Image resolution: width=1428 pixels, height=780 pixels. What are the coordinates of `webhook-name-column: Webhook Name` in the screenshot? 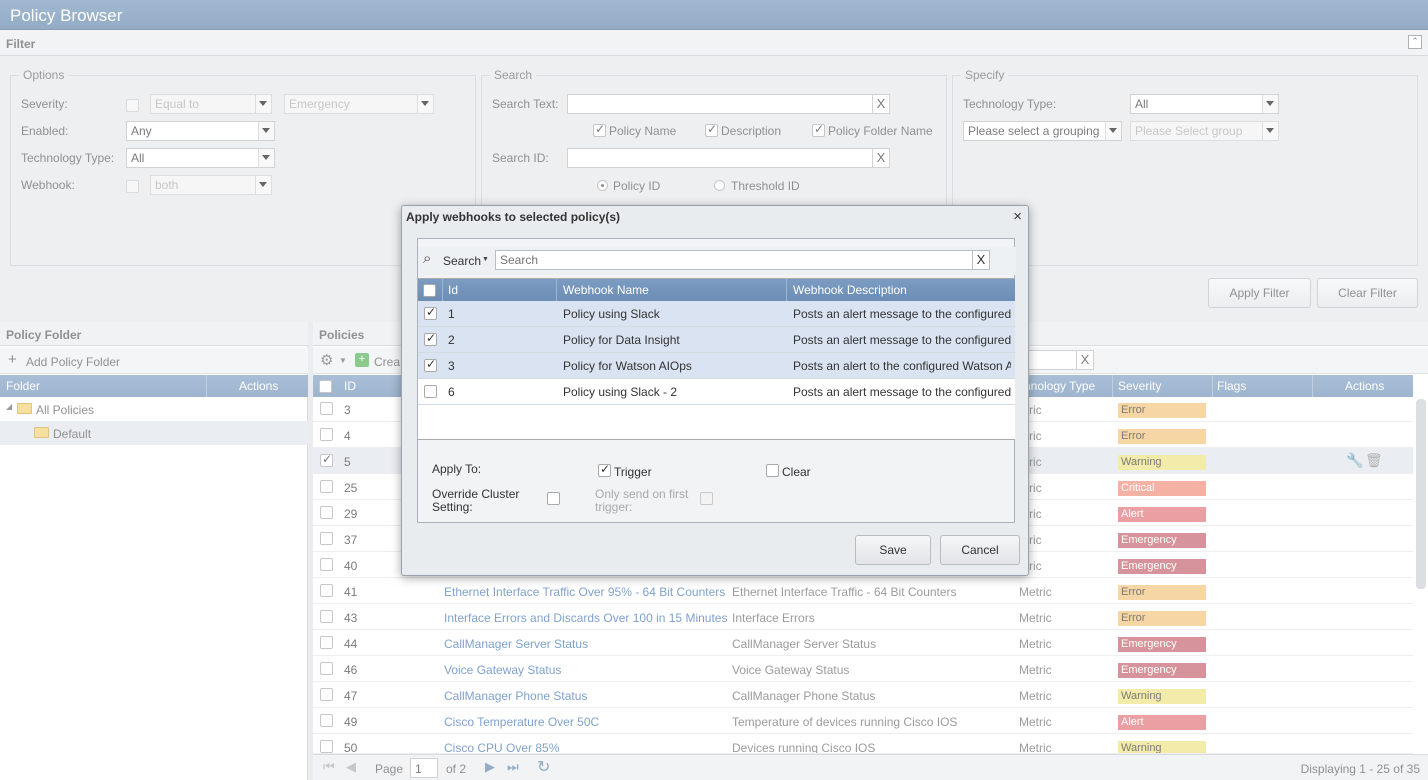 It's located at (606, 290).